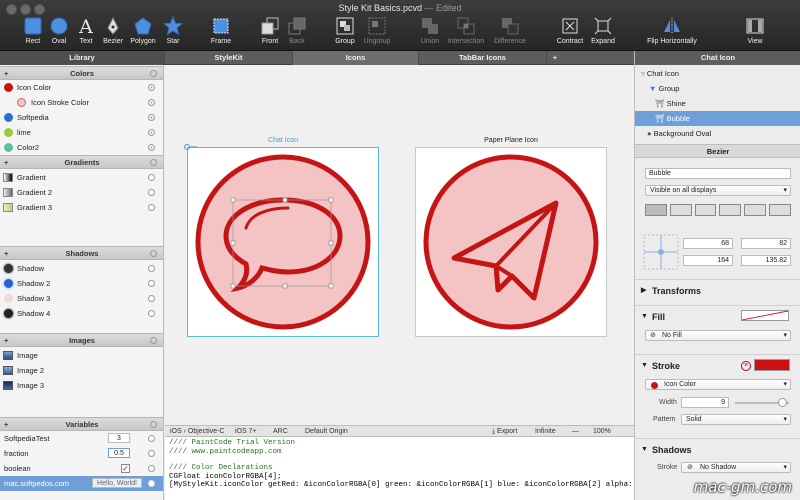  What do you see at coordinates (81, 162) in the screenshot?
I see `gradients-section-header: + Gradients` at bounding box center [81, 162].